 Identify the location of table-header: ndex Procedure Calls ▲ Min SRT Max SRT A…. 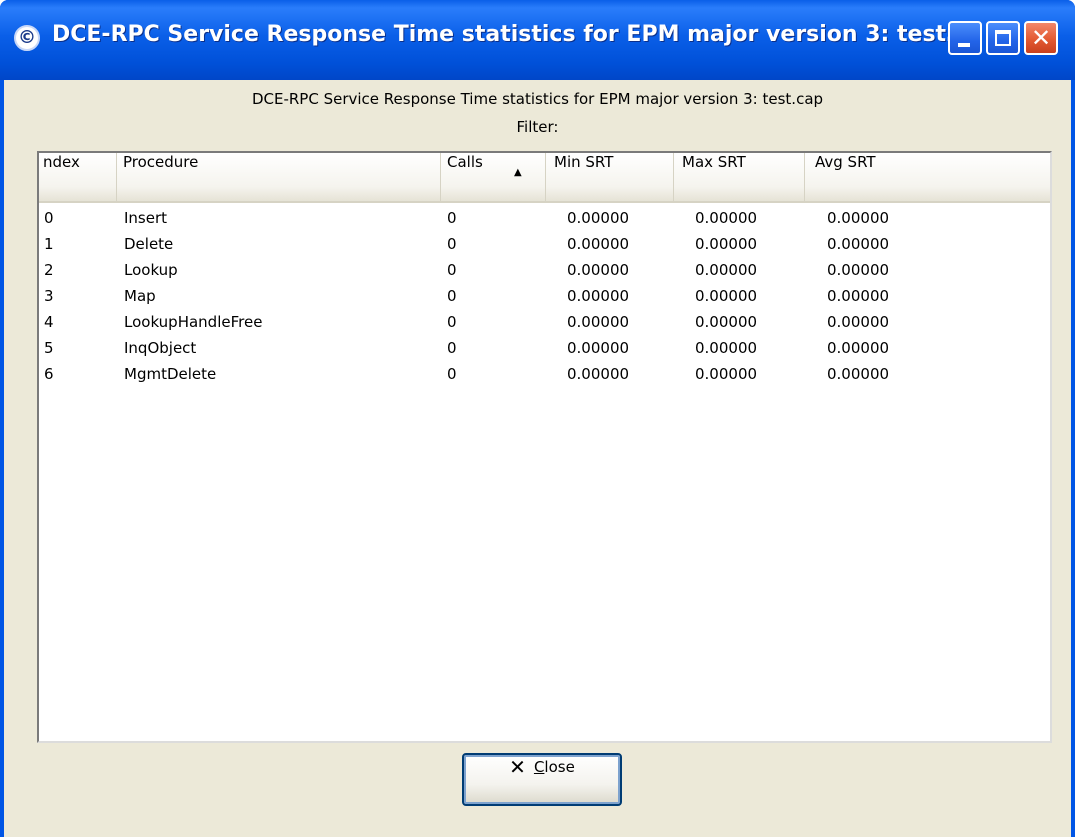
(544, 178).